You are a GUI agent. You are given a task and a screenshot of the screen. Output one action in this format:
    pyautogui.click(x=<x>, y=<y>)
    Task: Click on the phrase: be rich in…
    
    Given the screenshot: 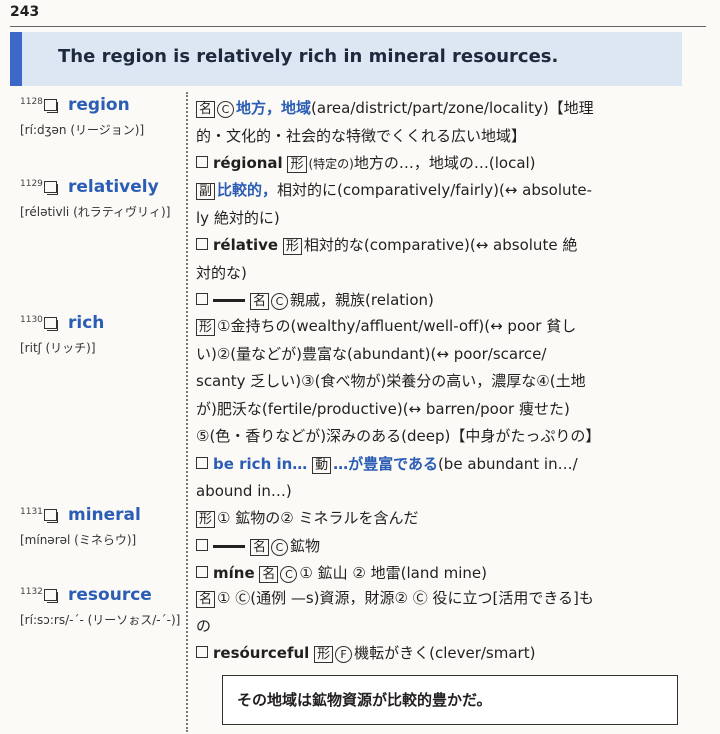 What is the action you would take?
    pyautogui.click(x=260, y=463)
    